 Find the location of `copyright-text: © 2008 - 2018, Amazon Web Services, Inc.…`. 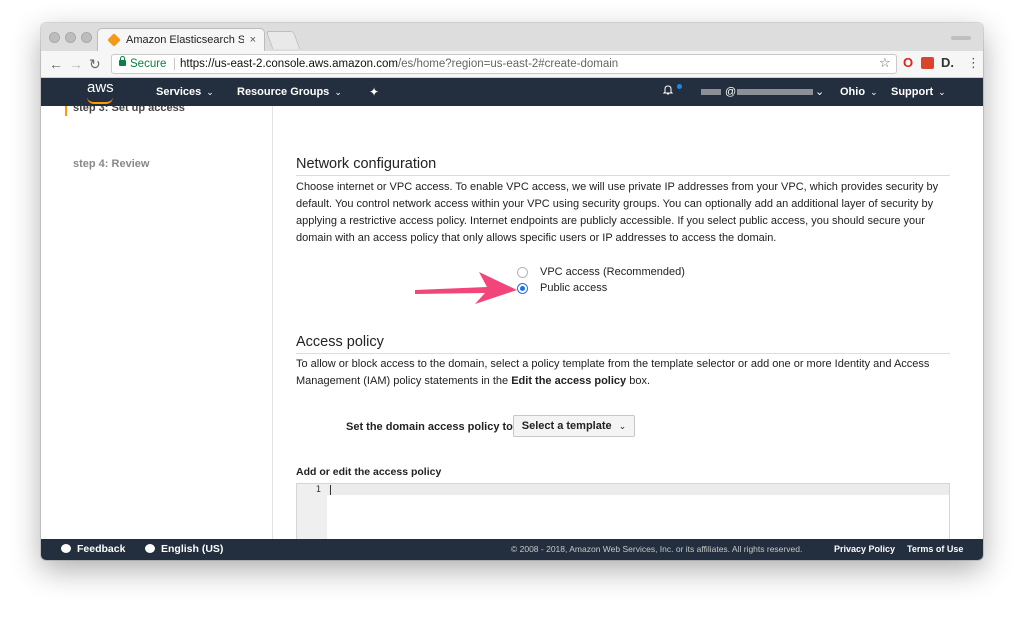

copyright-text: © 2008 - 2018, Amazon Web Services, Inc.… is located at coordinates (657, 549).